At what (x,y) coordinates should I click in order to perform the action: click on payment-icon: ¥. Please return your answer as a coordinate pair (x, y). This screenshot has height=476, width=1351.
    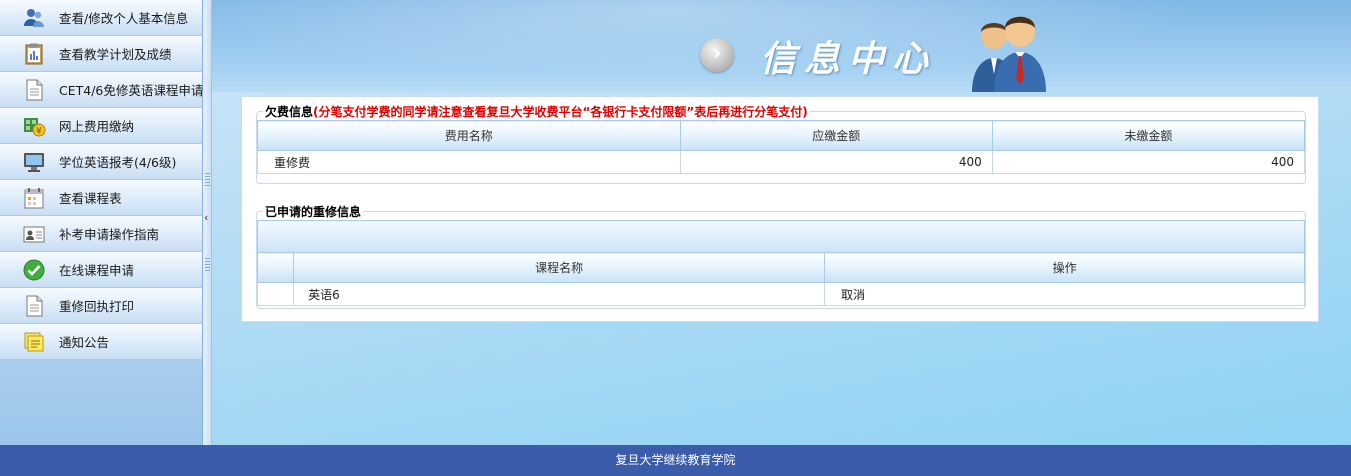
    Looking at the image, I should click on (34, 126).